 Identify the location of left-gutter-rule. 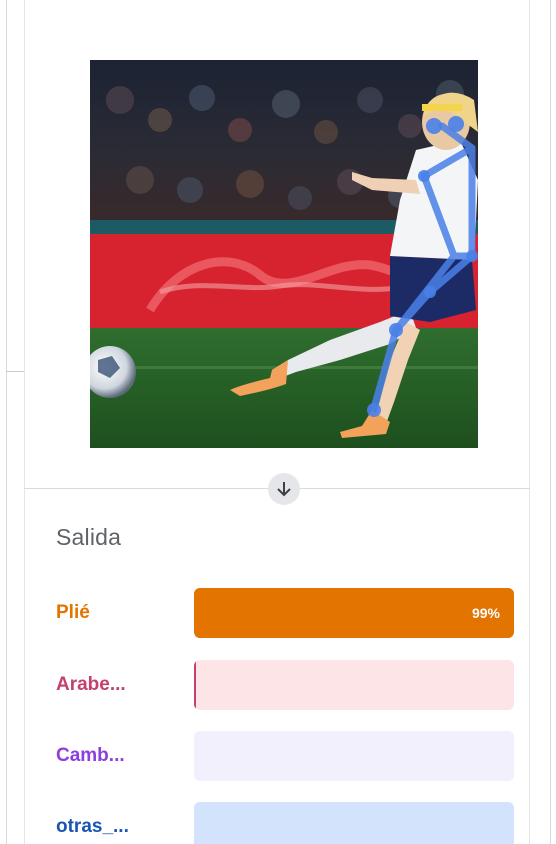
(6, 422).